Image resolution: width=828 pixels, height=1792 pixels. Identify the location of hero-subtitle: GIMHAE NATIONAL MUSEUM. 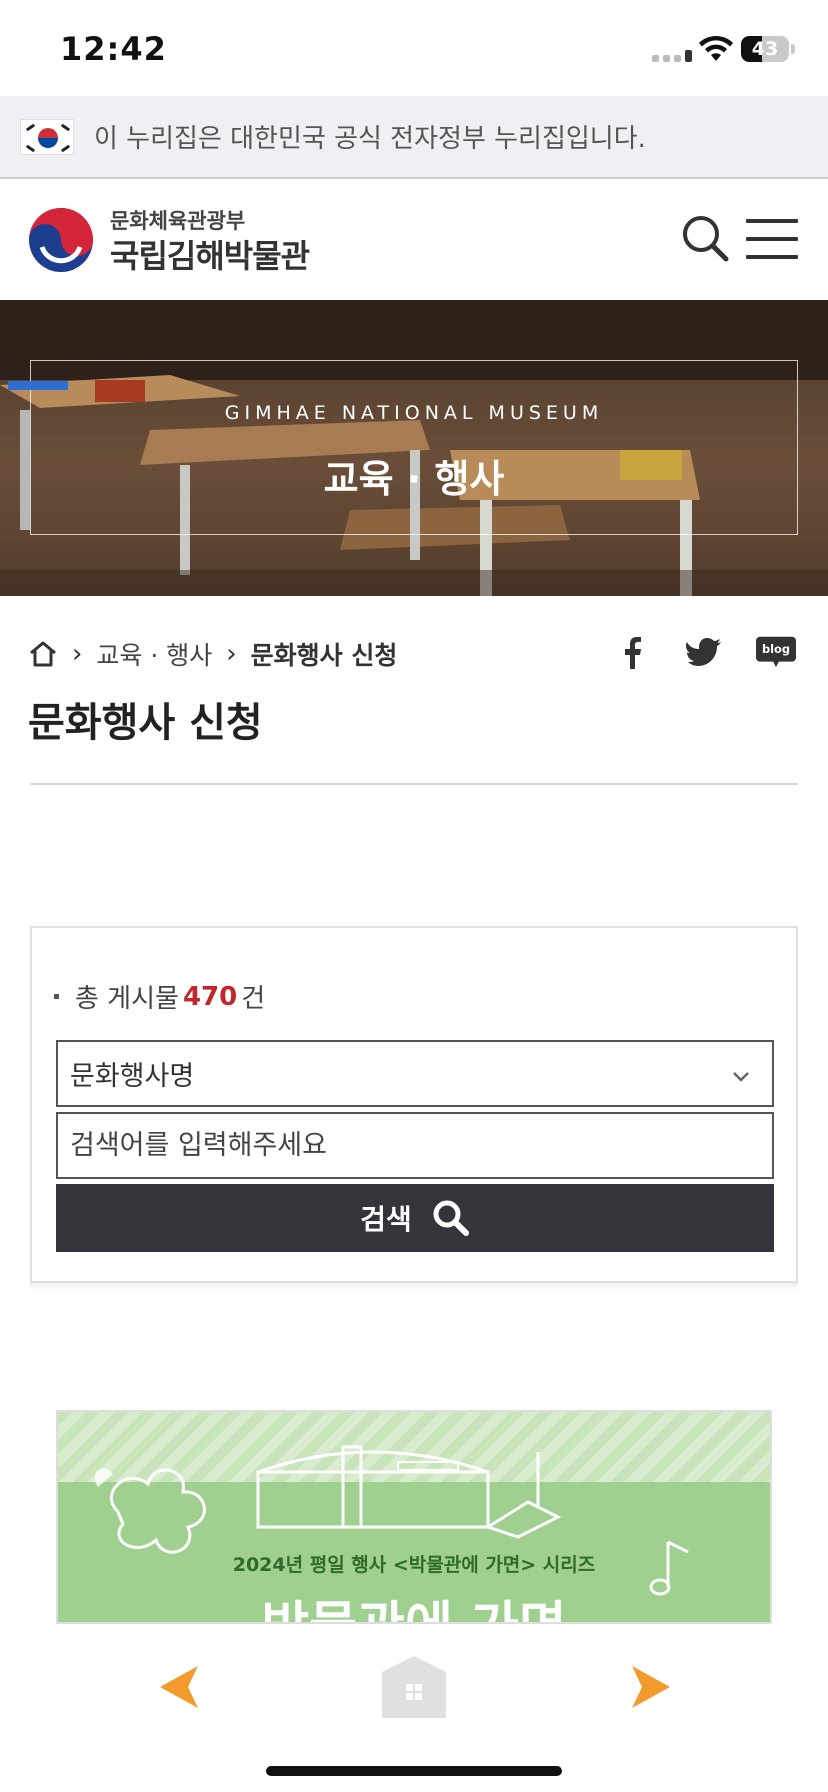
(414, 413).